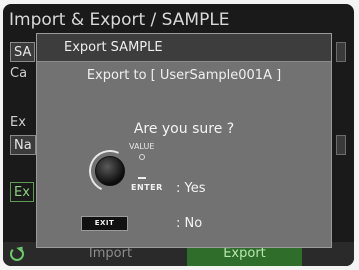  I want to click on value-knob-icon, so click(110, 171).